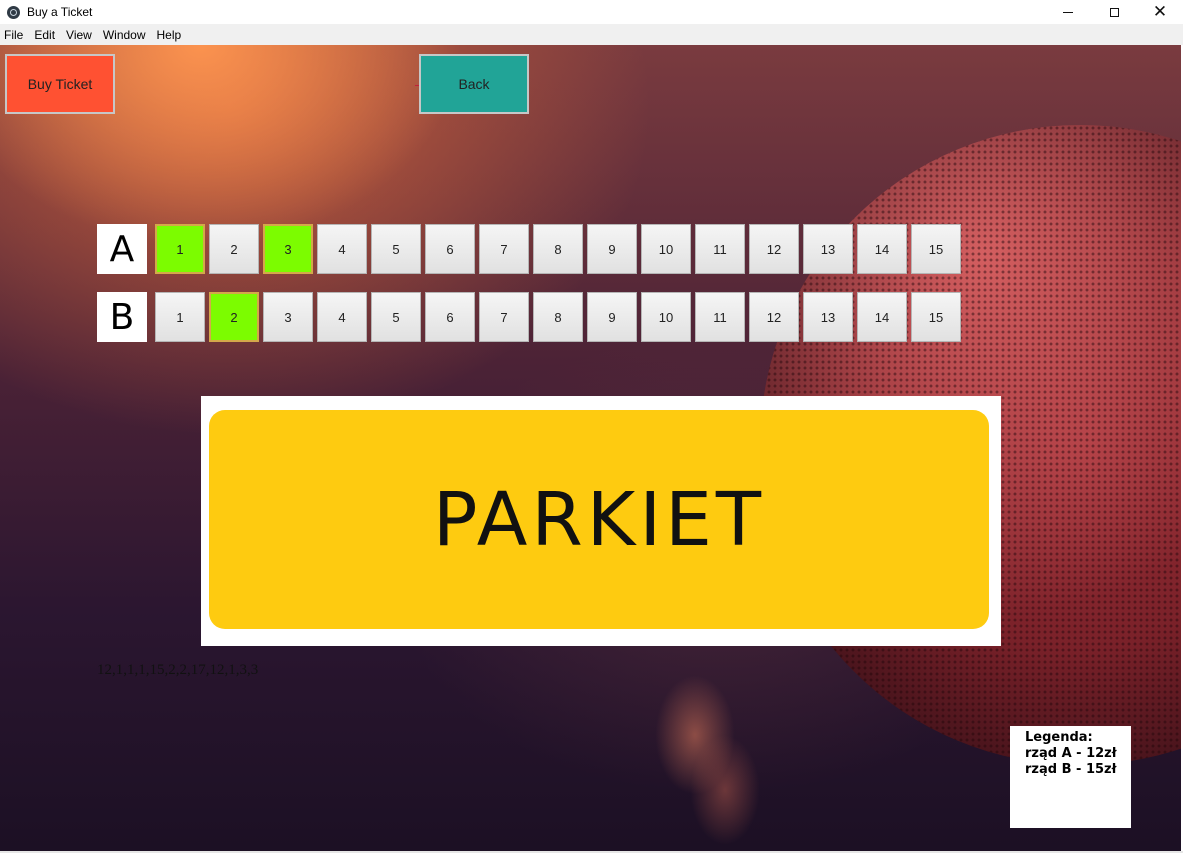  I want to click on seat-row-a: 1 2 3 4 5 6 7 8 9 10 11 12 13 14 15, so click(560, 249).